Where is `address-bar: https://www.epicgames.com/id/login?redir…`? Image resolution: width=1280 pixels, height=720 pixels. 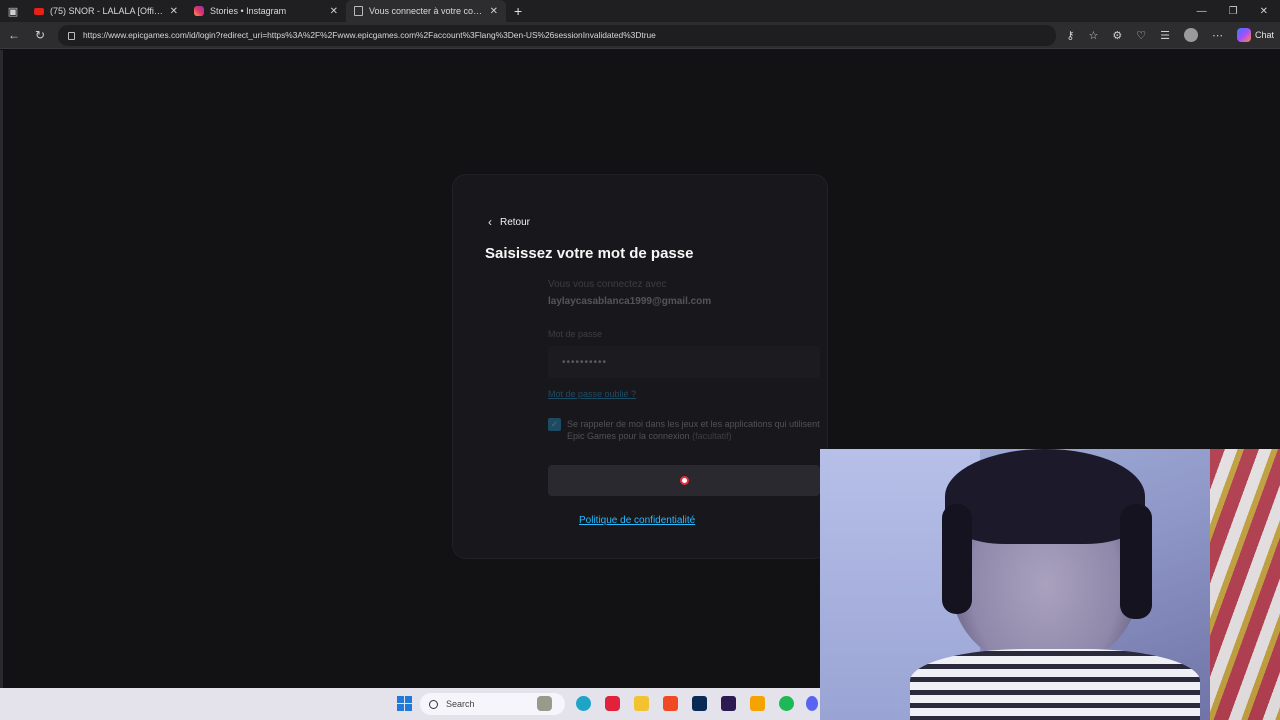
address-bar: https://www.epicgames.com/id/login?redir… is located at coordinates (557, 35).